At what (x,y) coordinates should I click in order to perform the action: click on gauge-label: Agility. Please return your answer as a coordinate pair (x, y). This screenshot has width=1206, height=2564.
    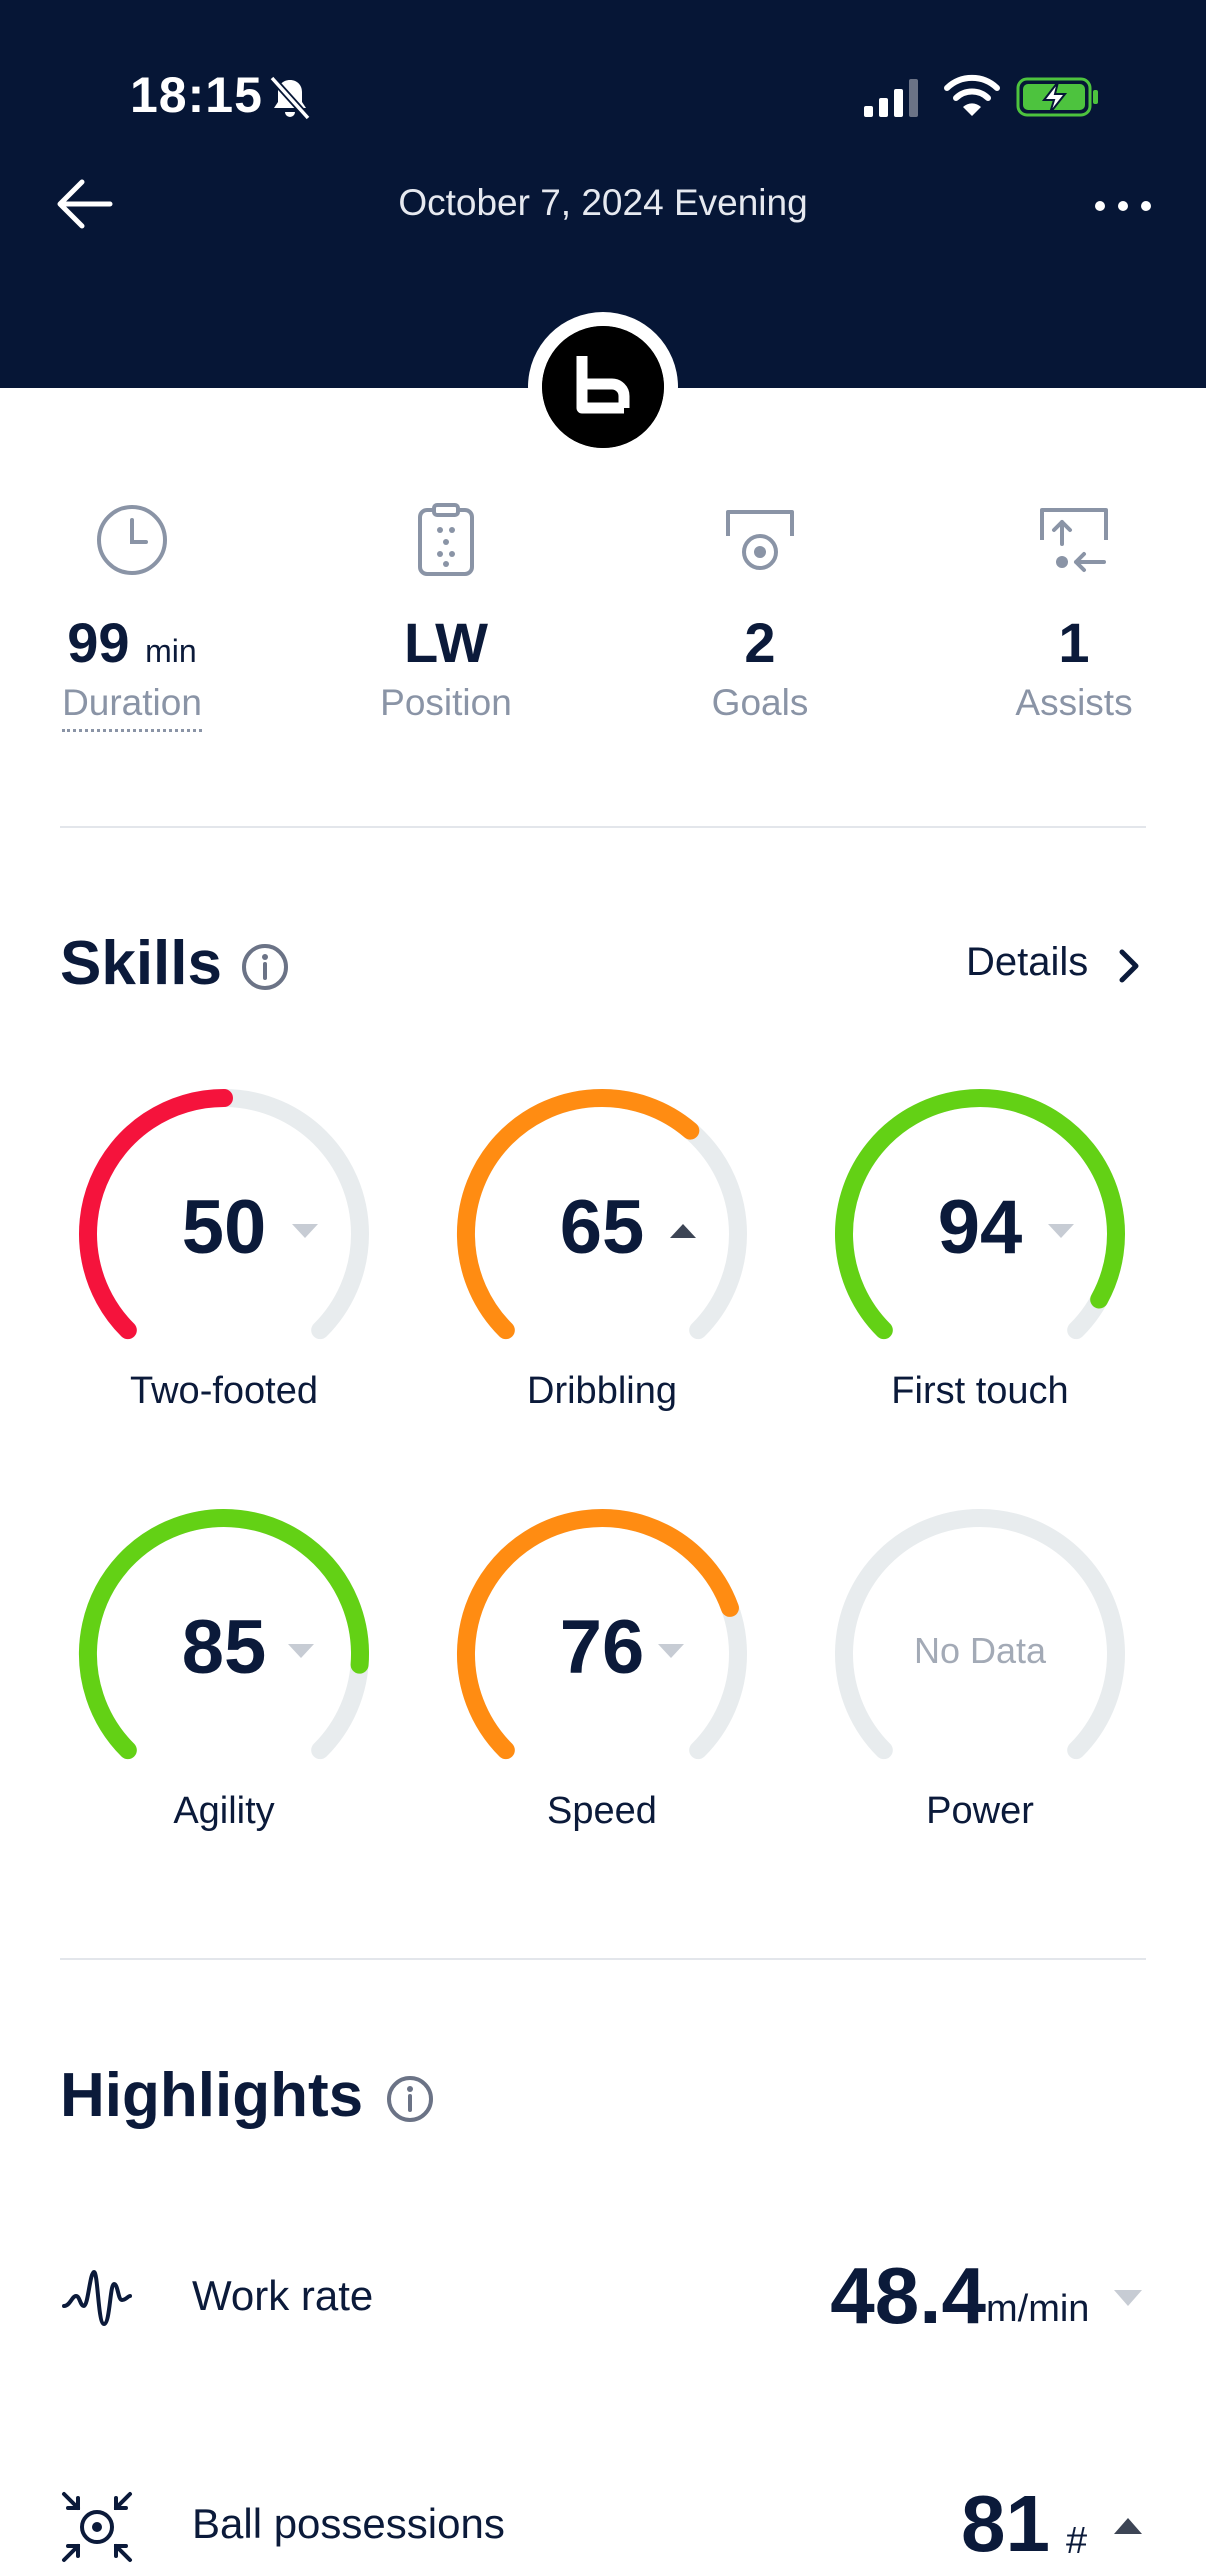
    Looking at the image, I should click on (224, 1811).